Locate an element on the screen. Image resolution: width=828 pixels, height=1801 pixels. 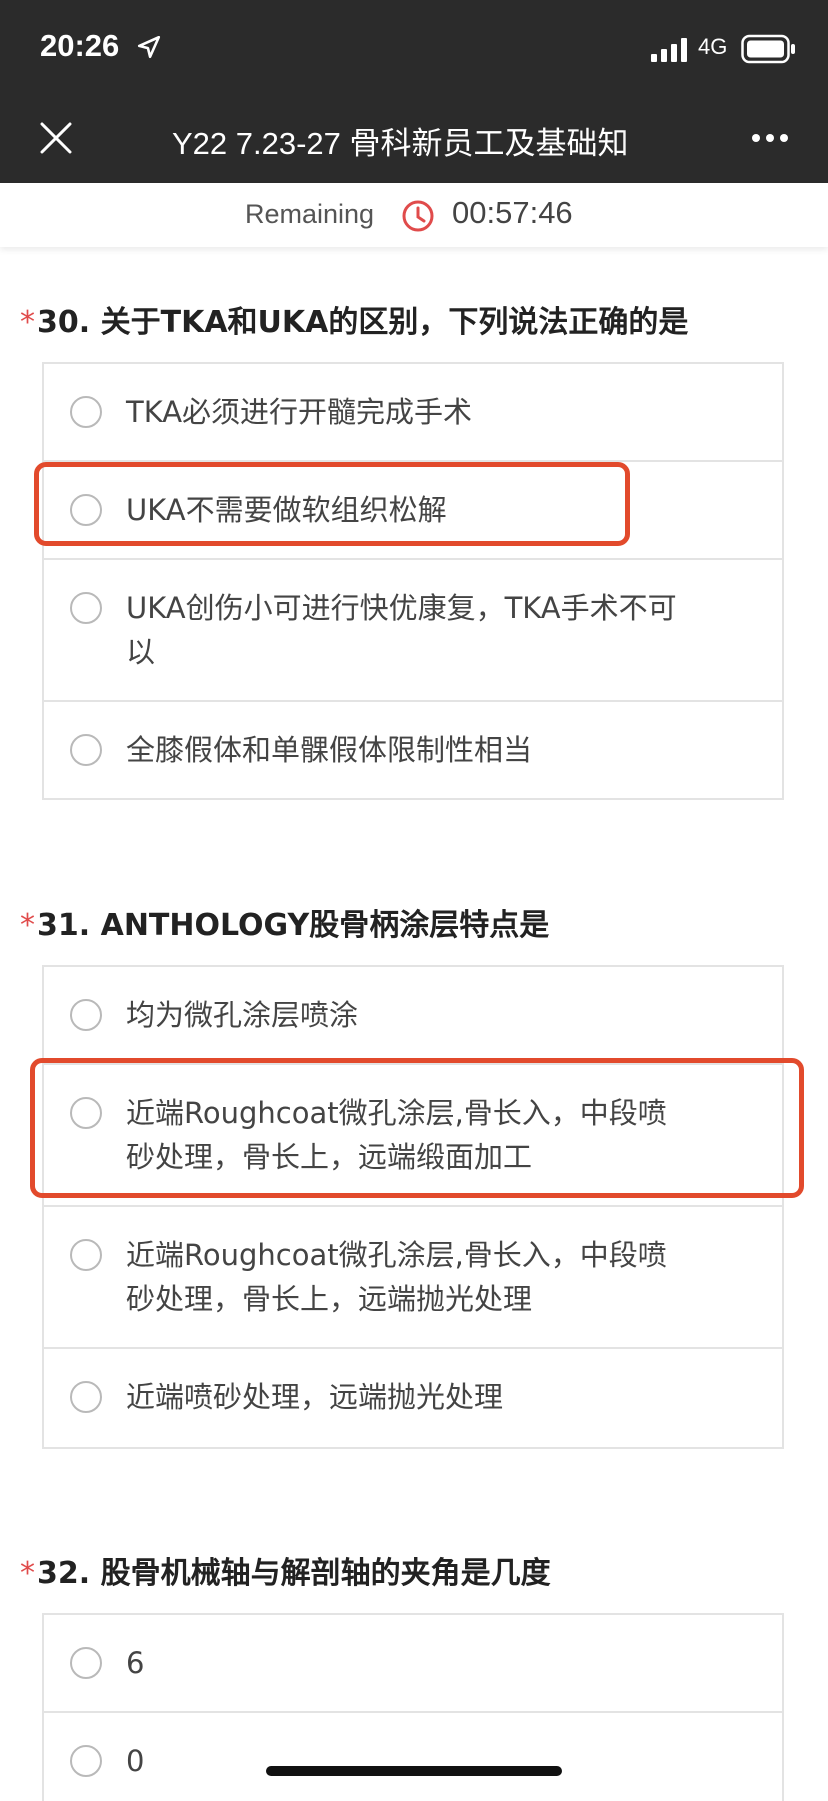
option-item: 0 is located at coordinates (413, 1757).